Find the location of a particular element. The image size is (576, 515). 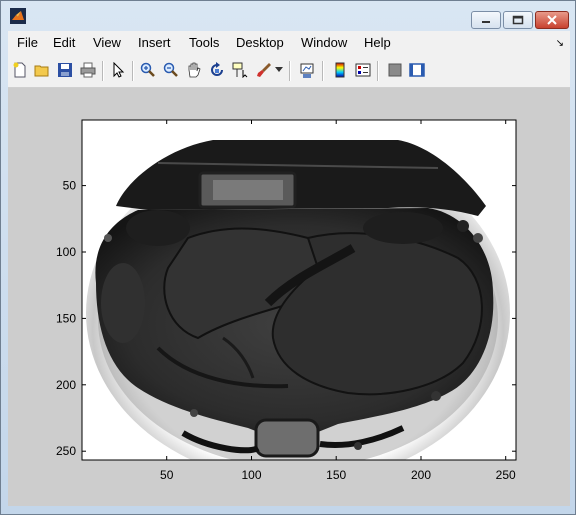

new-figure-button is located at coordinates (20, 70).